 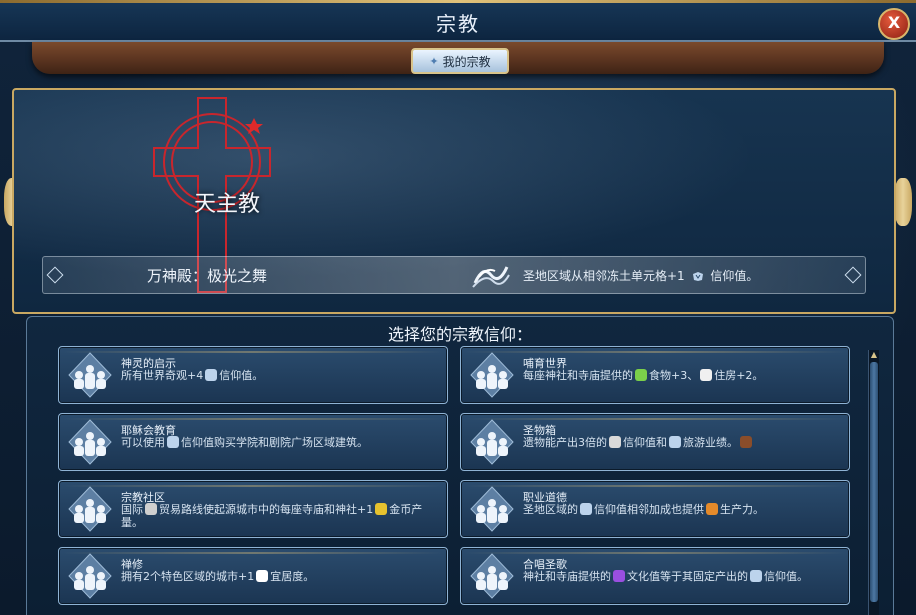 I want to click on belief-desc-text: 信仰值购买学院和剧院广场区域建筑。, so click(x=274, y=442).